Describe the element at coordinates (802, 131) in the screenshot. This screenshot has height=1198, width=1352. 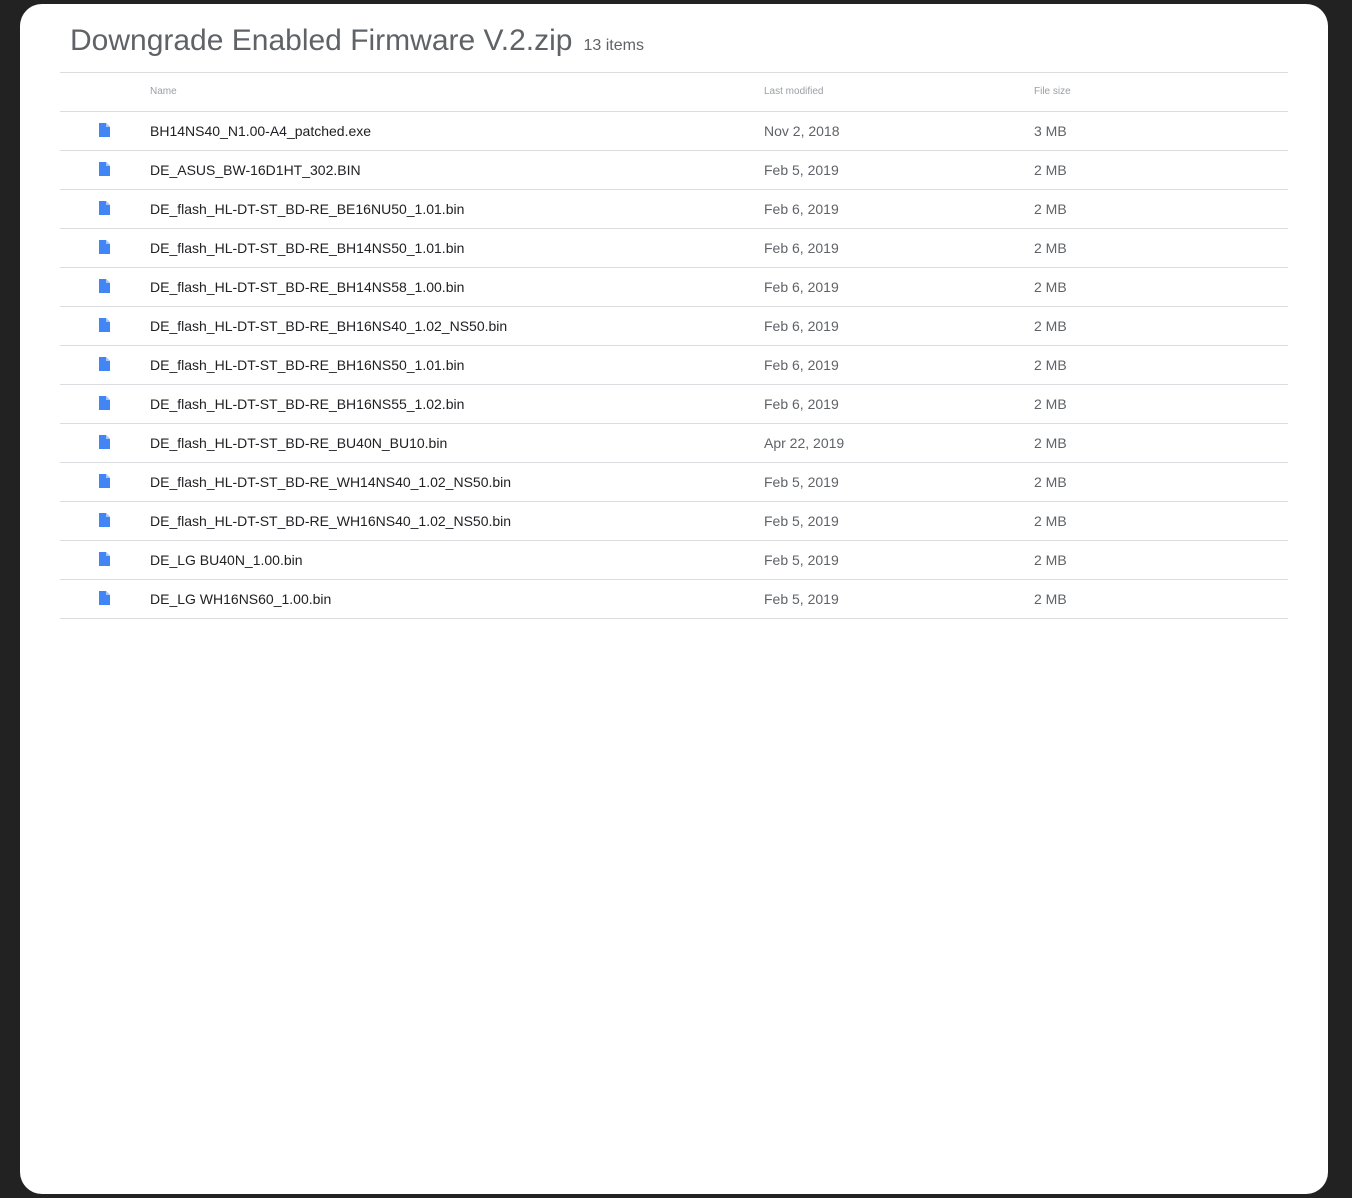
I see `file-modified-date: Nov 2, 2018` at that location.